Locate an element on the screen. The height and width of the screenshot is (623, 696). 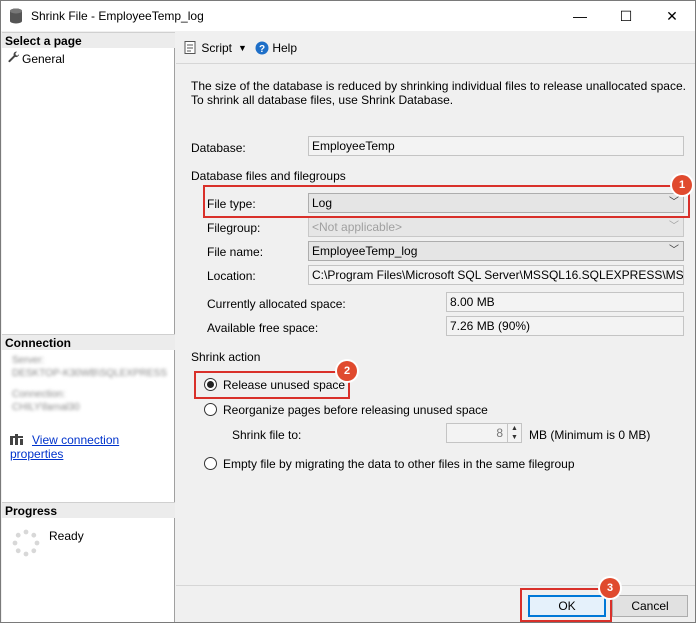
shrink-unit-note: MB (Minimum is 0 MB) is located at coordinates (590, 435).